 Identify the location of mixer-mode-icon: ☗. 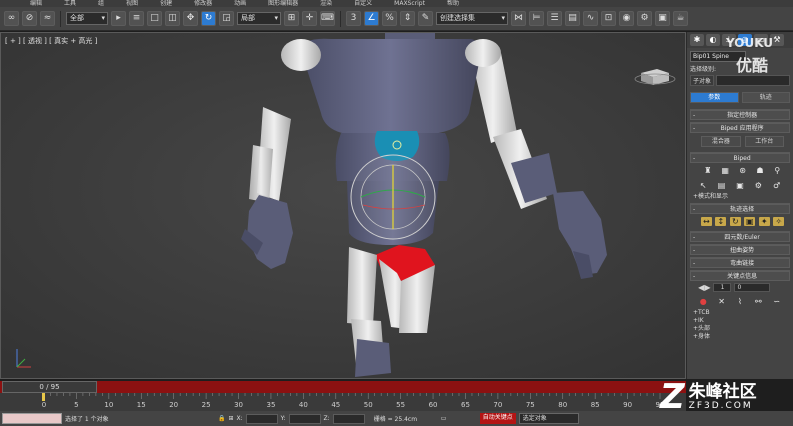
(759, 170).